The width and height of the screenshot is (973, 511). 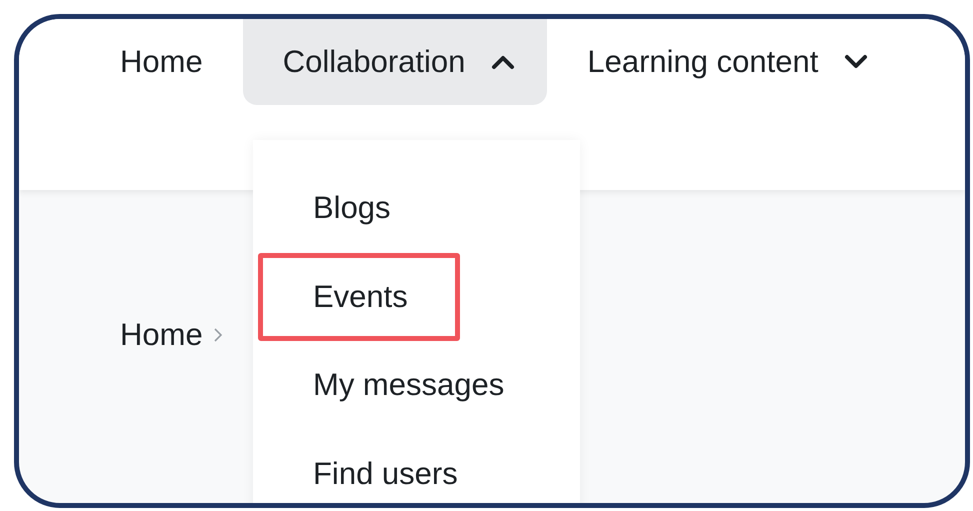 I want to click on nav-link: Home, so click(x=181, y=62).